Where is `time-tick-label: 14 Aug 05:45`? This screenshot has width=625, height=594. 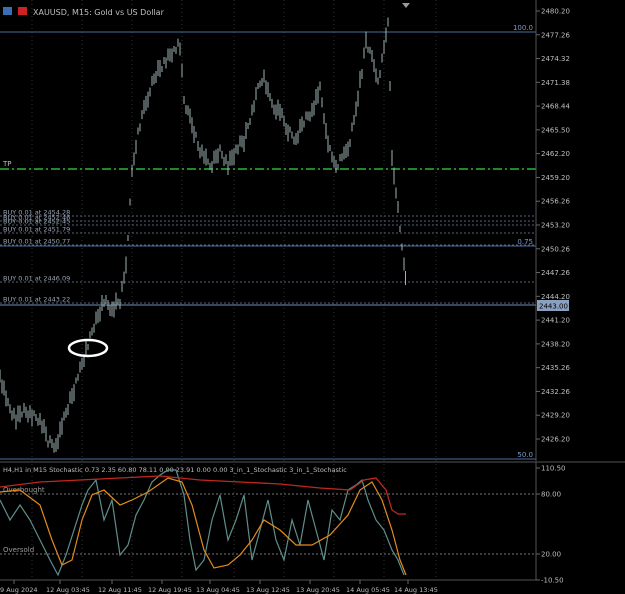 time-tick-label: 14 Aug 05:45 is located at coordinates (368, 590).